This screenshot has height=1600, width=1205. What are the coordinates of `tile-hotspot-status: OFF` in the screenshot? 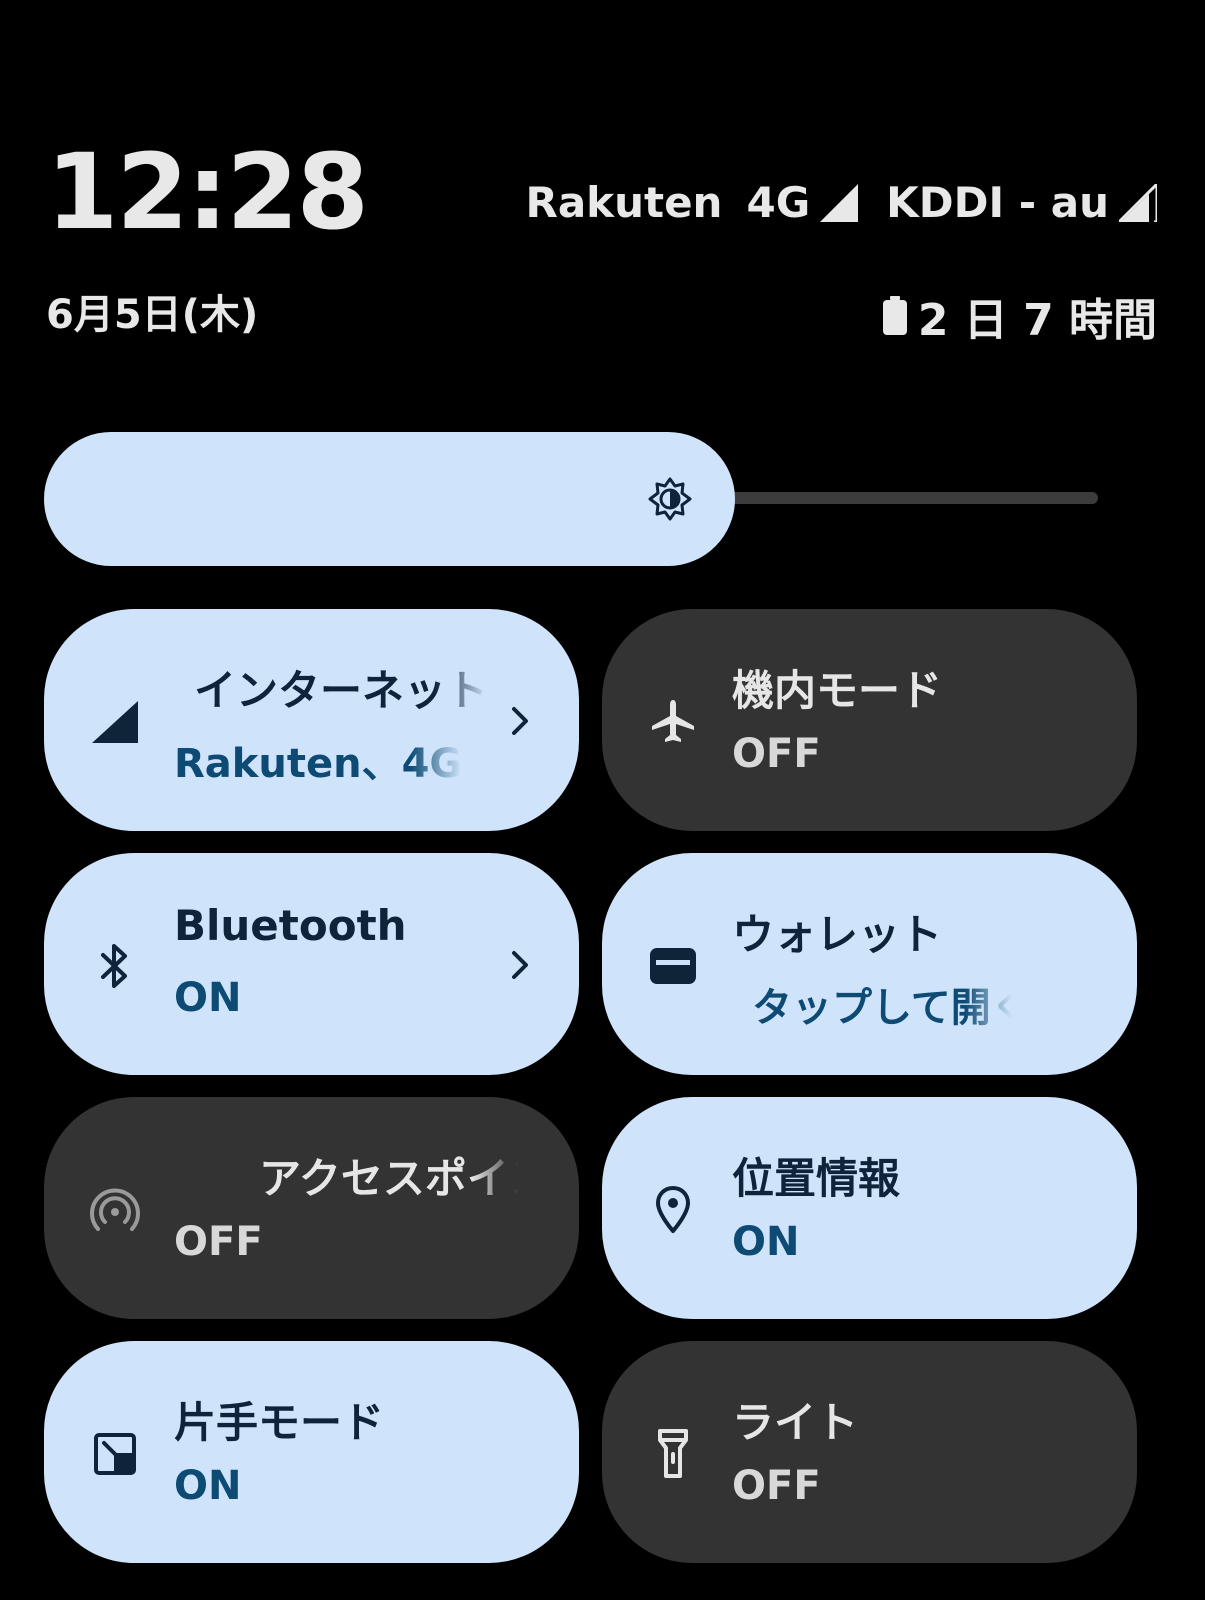 It's located at (218, 1242).